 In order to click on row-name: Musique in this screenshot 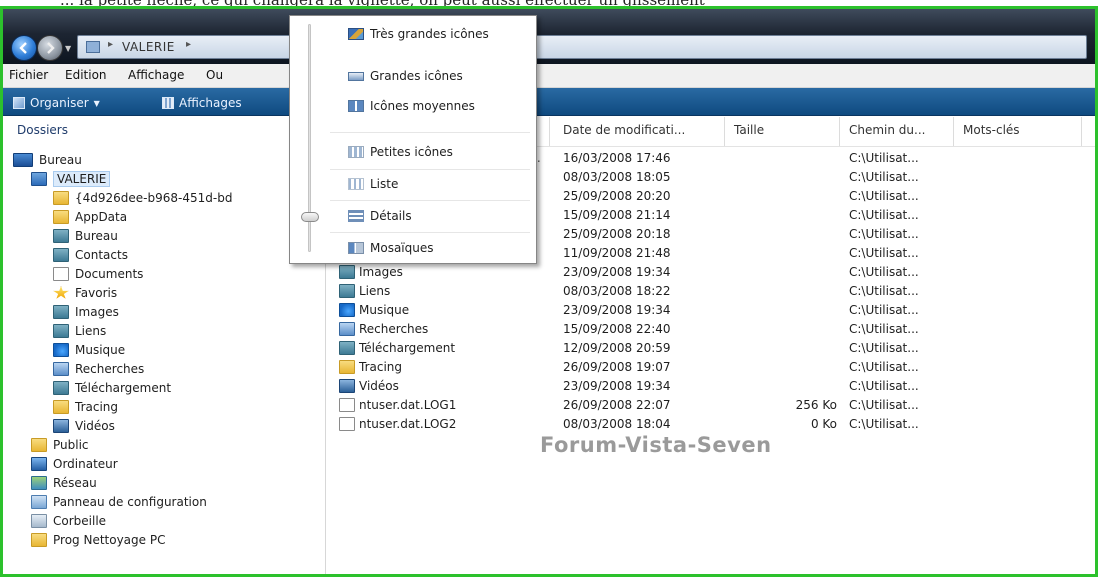, I will do `click(384, 310)`.